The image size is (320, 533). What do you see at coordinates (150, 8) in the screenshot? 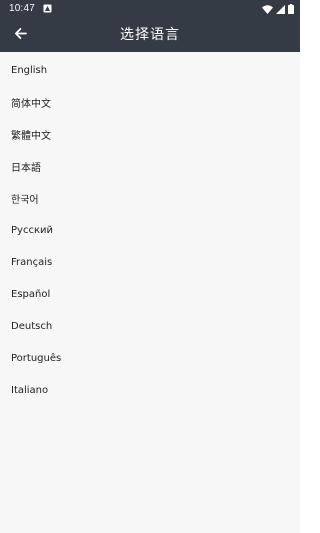
I see `status-bar: 10:47` at bounding box center [150, 8].